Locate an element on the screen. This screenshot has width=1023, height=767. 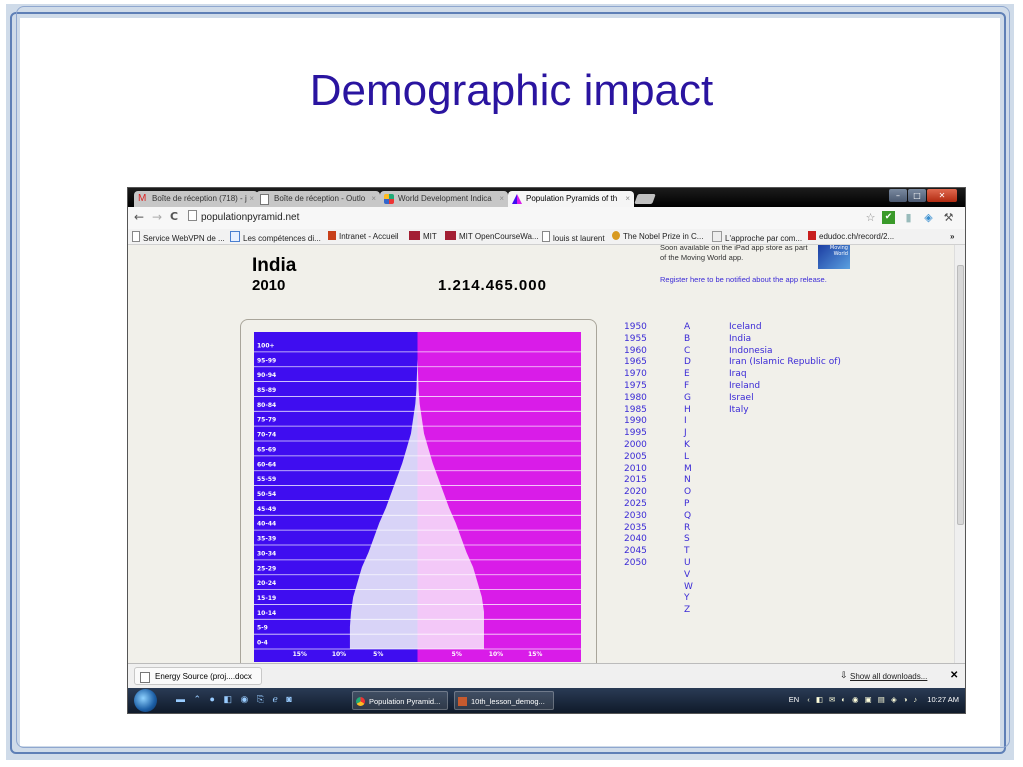
year-option: 2040 is located at coordinates (635, 540).